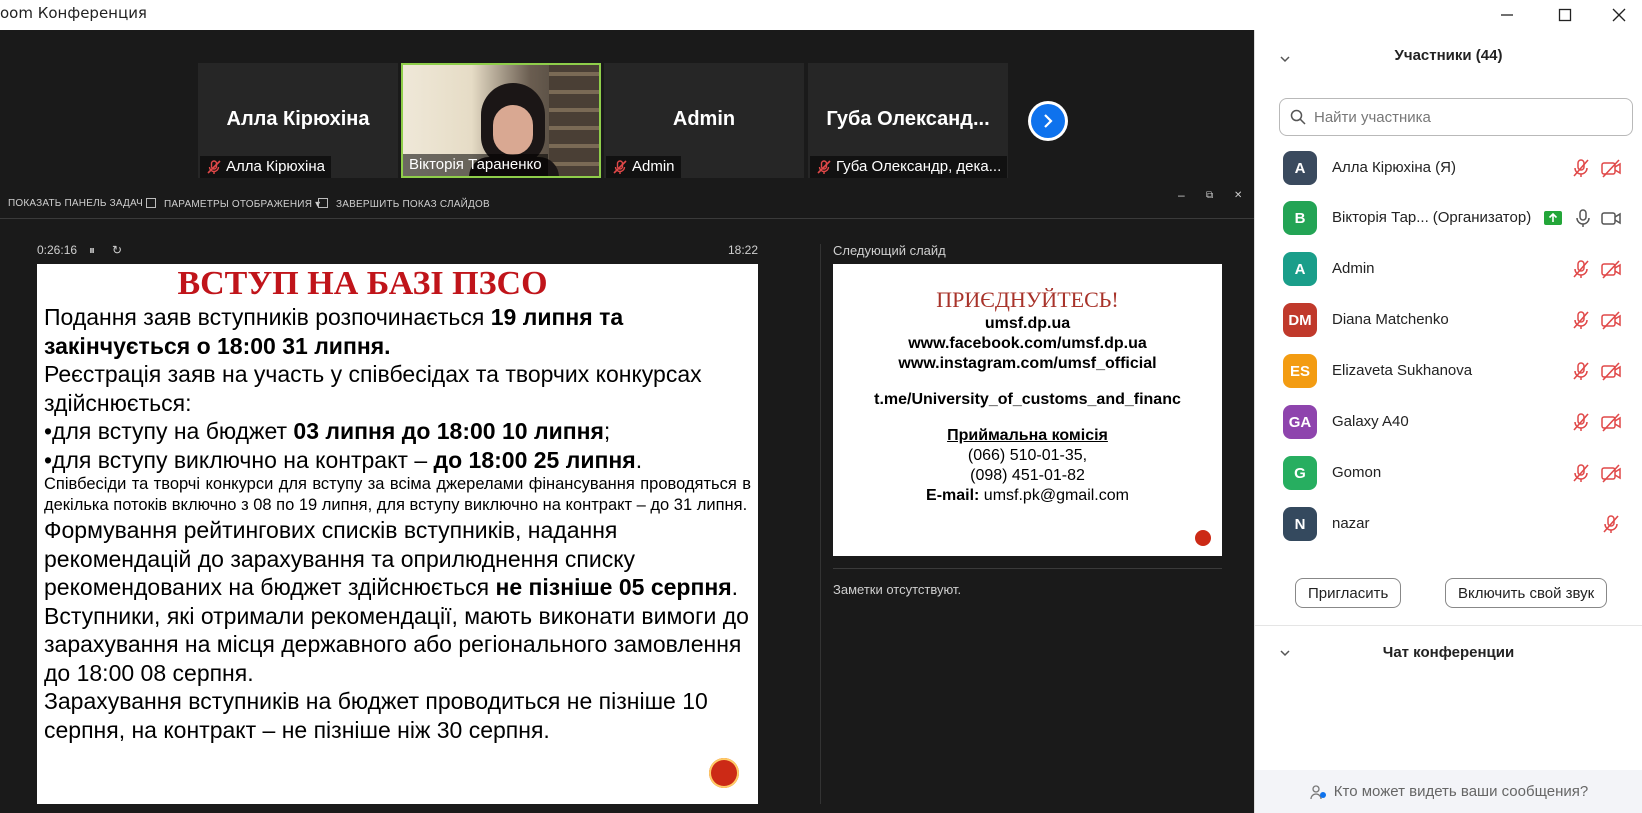  I want to click on invite-button: Пригласить, so click(1348, 593).